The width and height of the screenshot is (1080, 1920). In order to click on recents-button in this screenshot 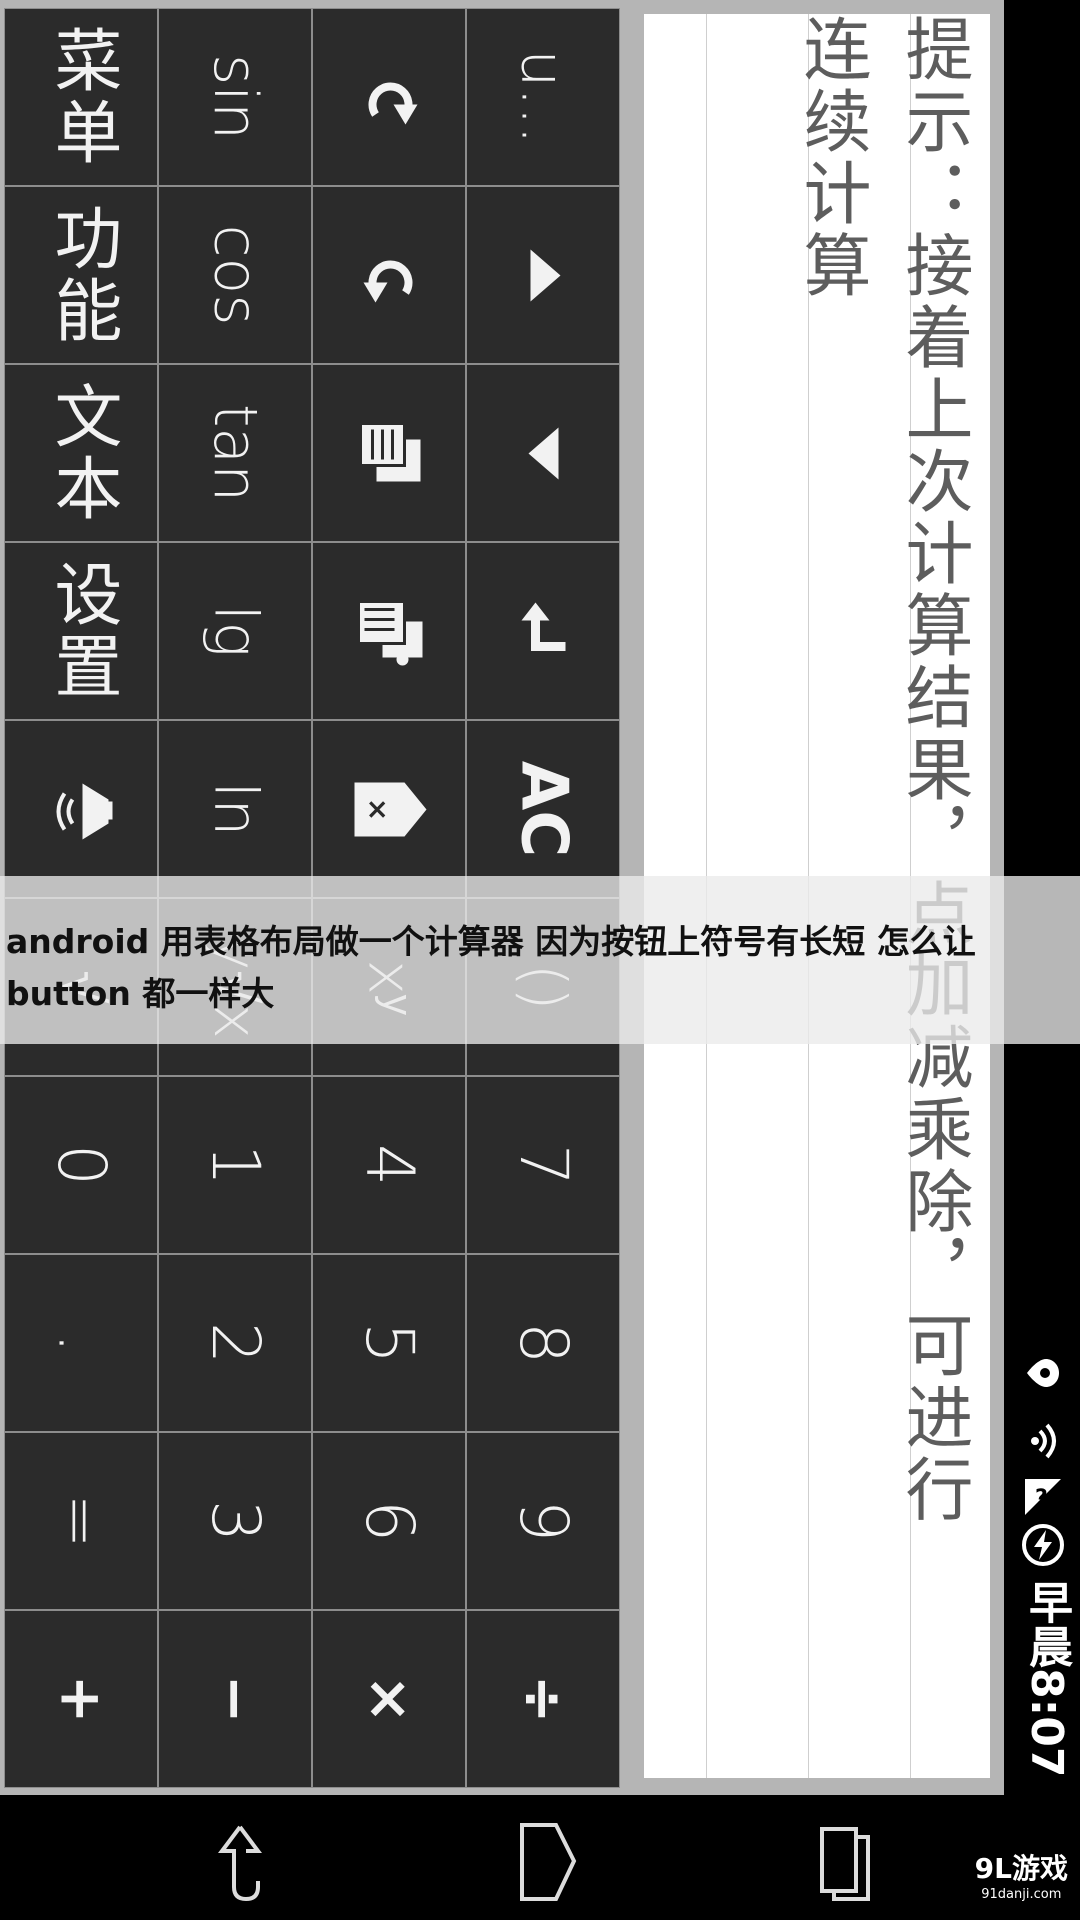, I will do `click(847, 1862)`.